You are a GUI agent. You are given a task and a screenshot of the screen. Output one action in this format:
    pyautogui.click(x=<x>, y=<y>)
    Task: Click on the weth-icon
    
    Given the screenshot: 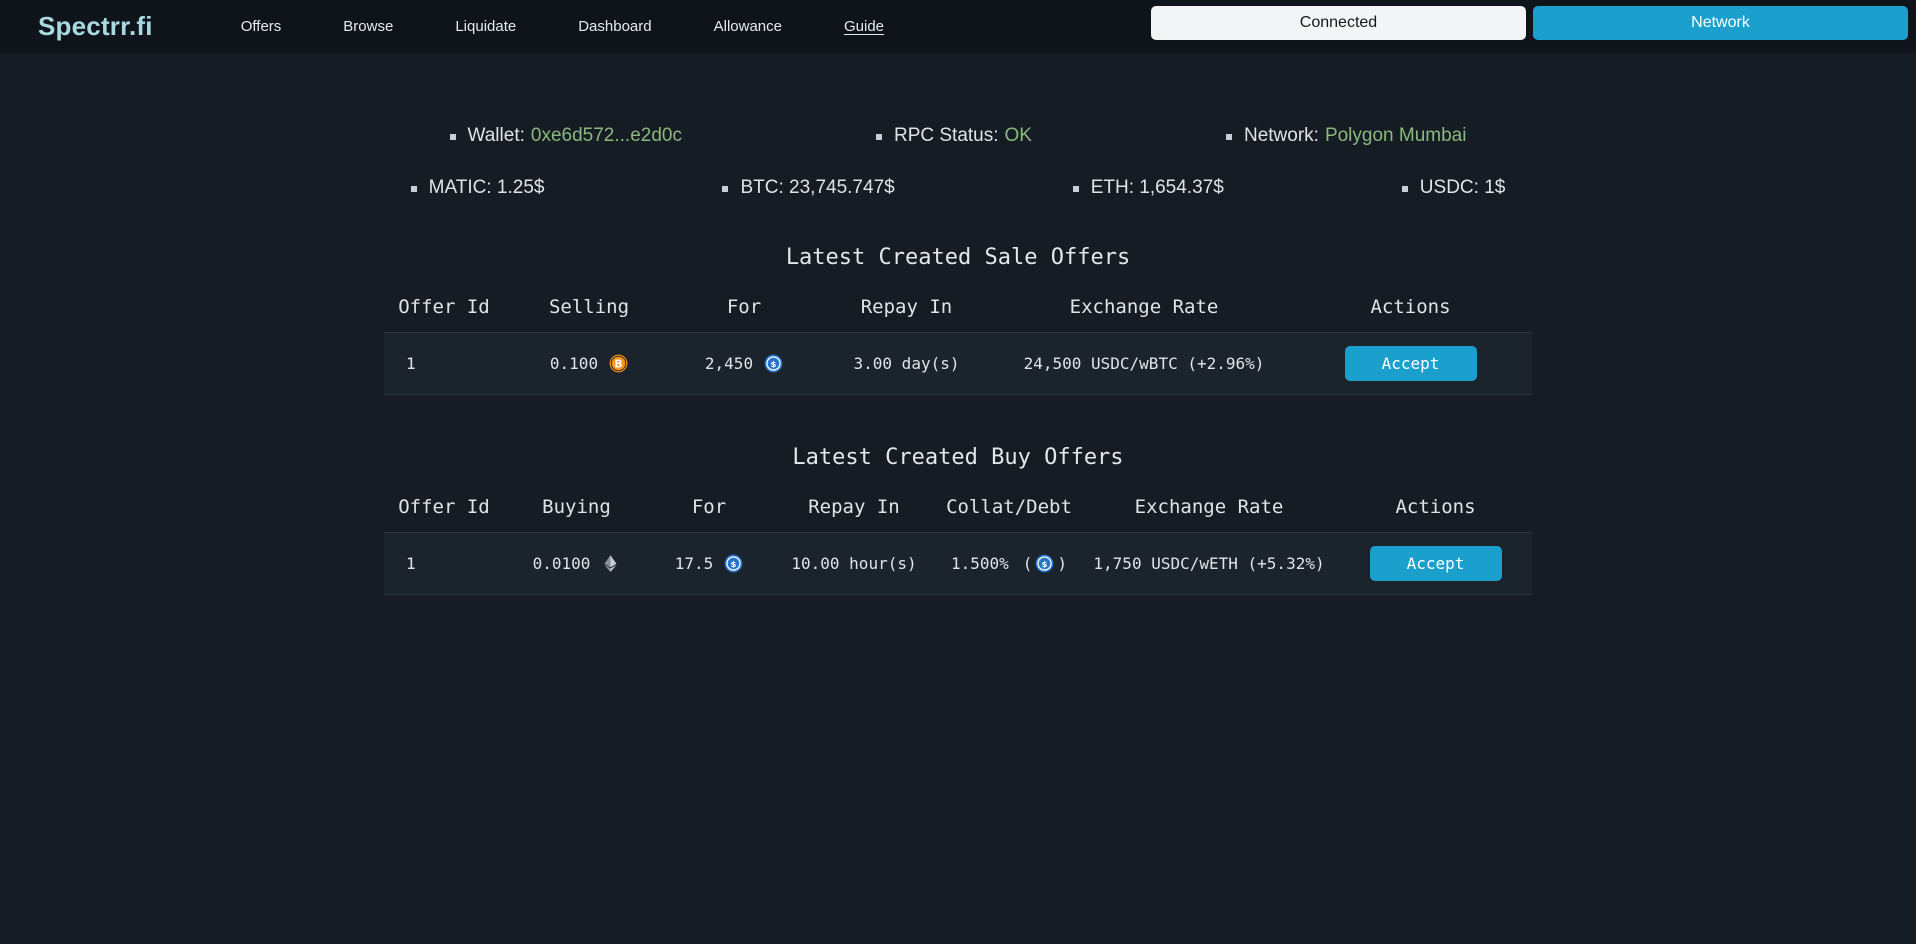 What is the action you would take?
    pyautogui.click(x=610, y=563)
    